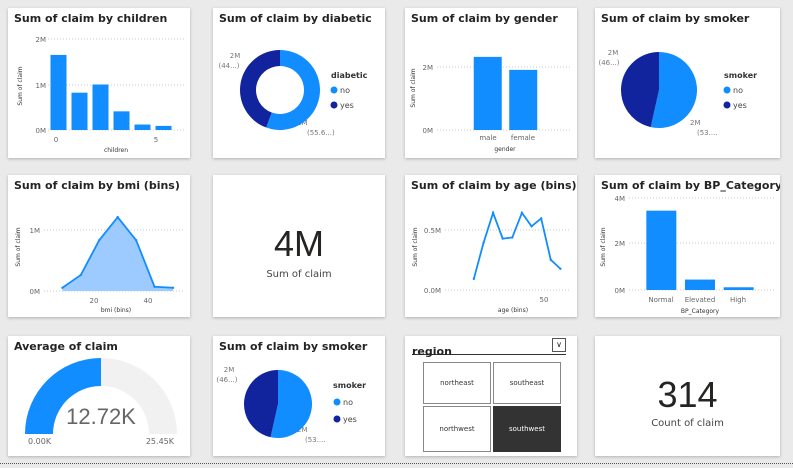 The image size is (793, 468). I want to click on line-chart-age: 0.5M 0.0M Sum of claim 50 age (bins), so click(491, 246).